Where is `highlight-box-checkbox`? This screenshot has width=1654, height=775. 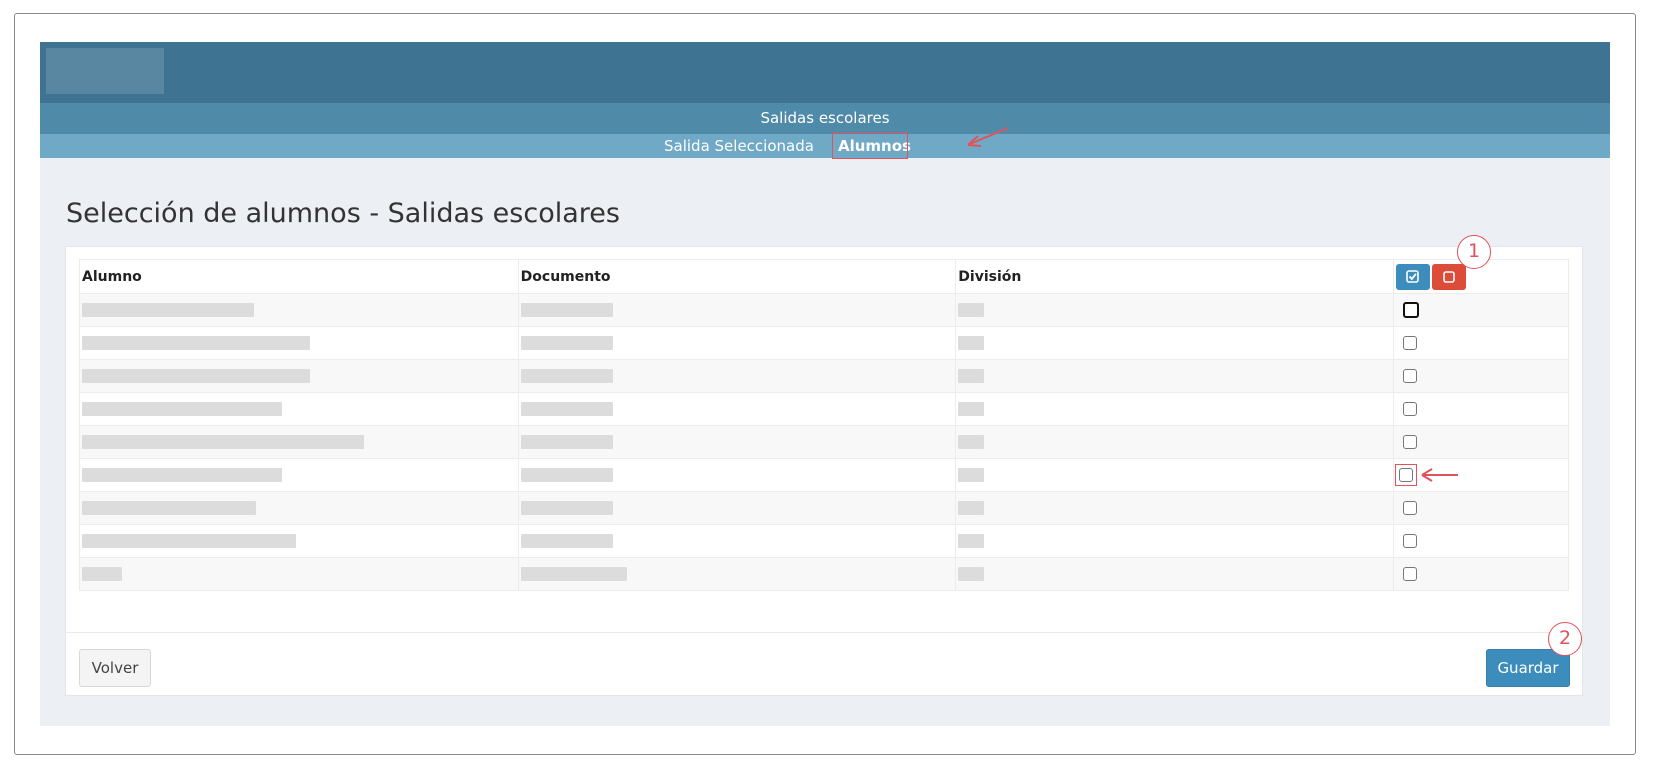
highlight-box-checkbox is located at coordinates (1405, 475).